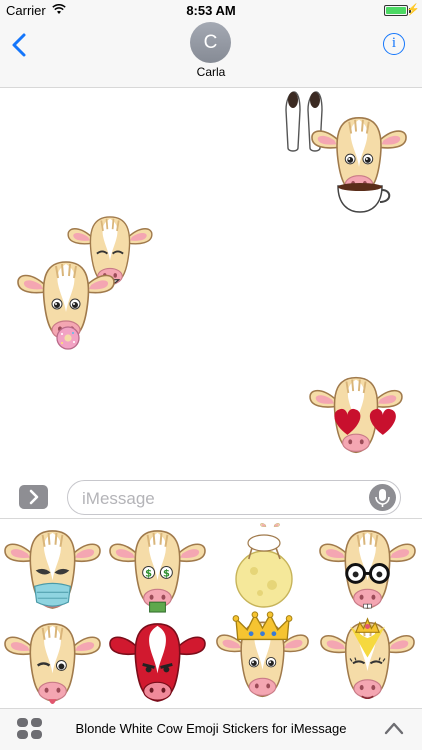 Image resolution: width=422 pixels, height=750 pixels. Describe the element at coordinates (343, 151) in the screenshot. I see `cow-with-coffee-sticker` at that location.